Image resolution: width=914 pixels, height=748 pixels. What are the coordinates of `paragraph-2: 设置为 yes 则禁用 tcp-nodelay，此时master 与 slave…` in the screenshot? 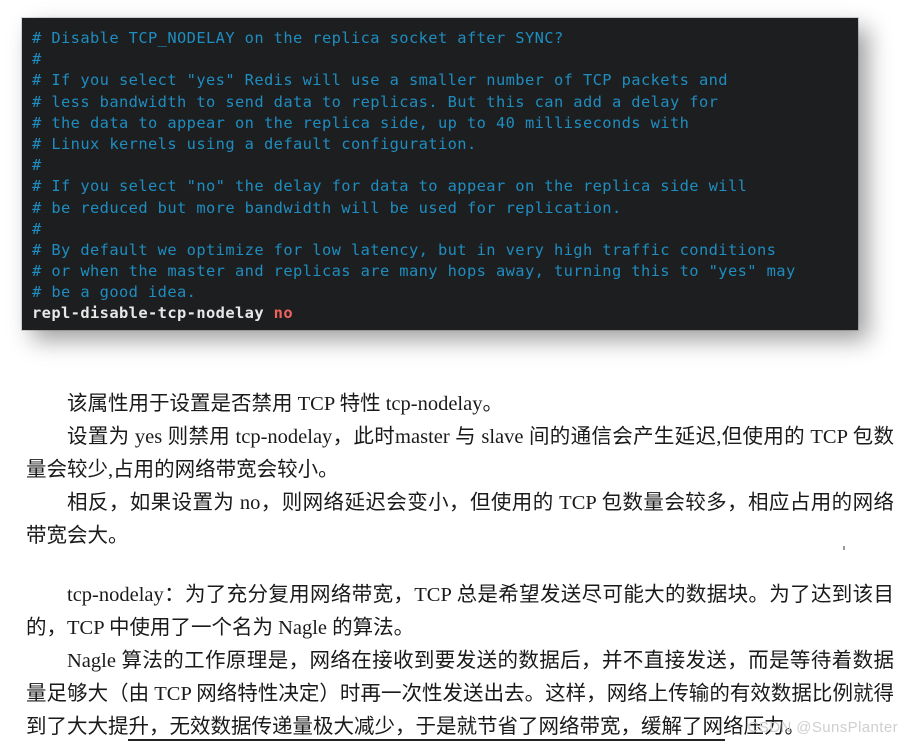 It's located at (460, 453).